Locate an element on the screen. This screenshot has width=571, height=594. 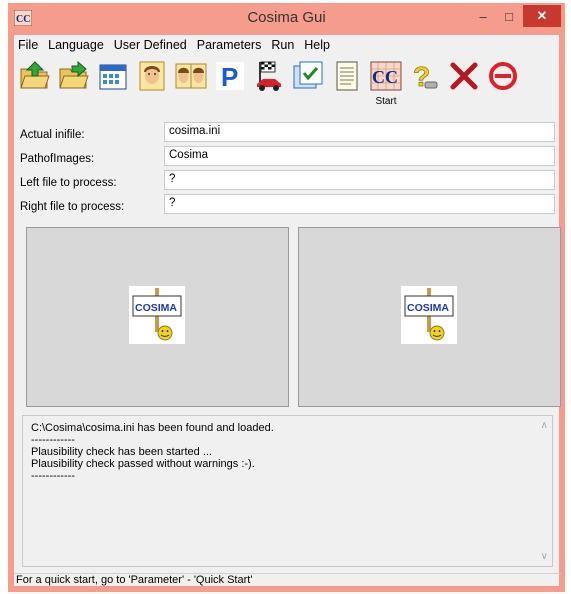
svg-text: P is located at coordinates (229, 77).